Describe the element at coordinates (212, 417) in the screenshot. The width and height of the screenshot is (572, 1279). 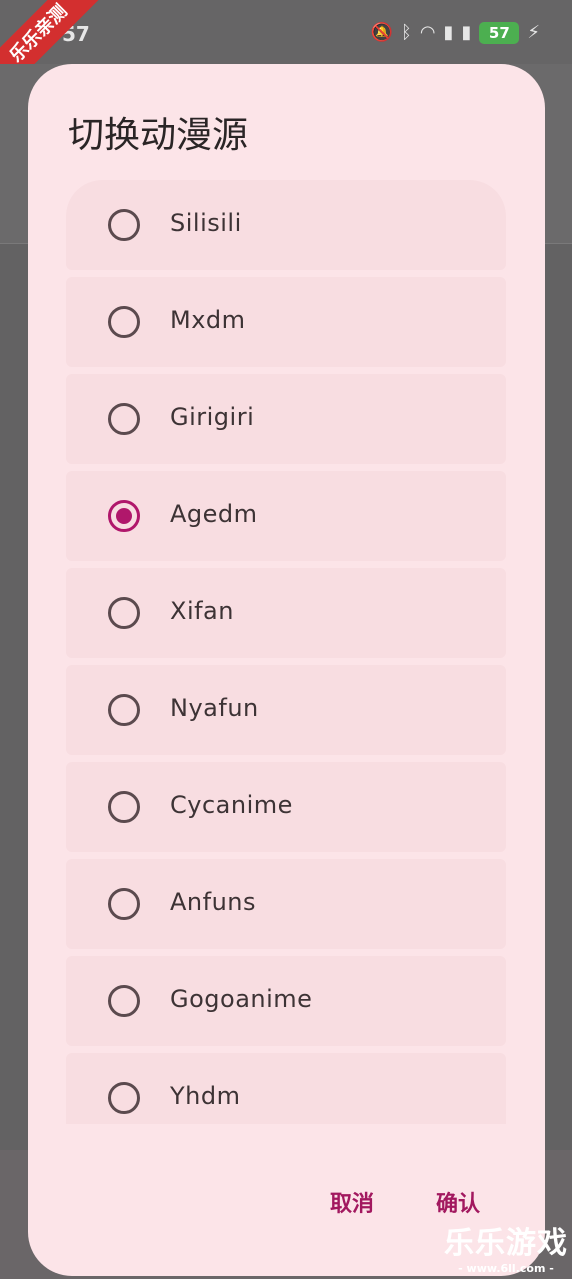
I see `option-label: Girigiri` at that location.